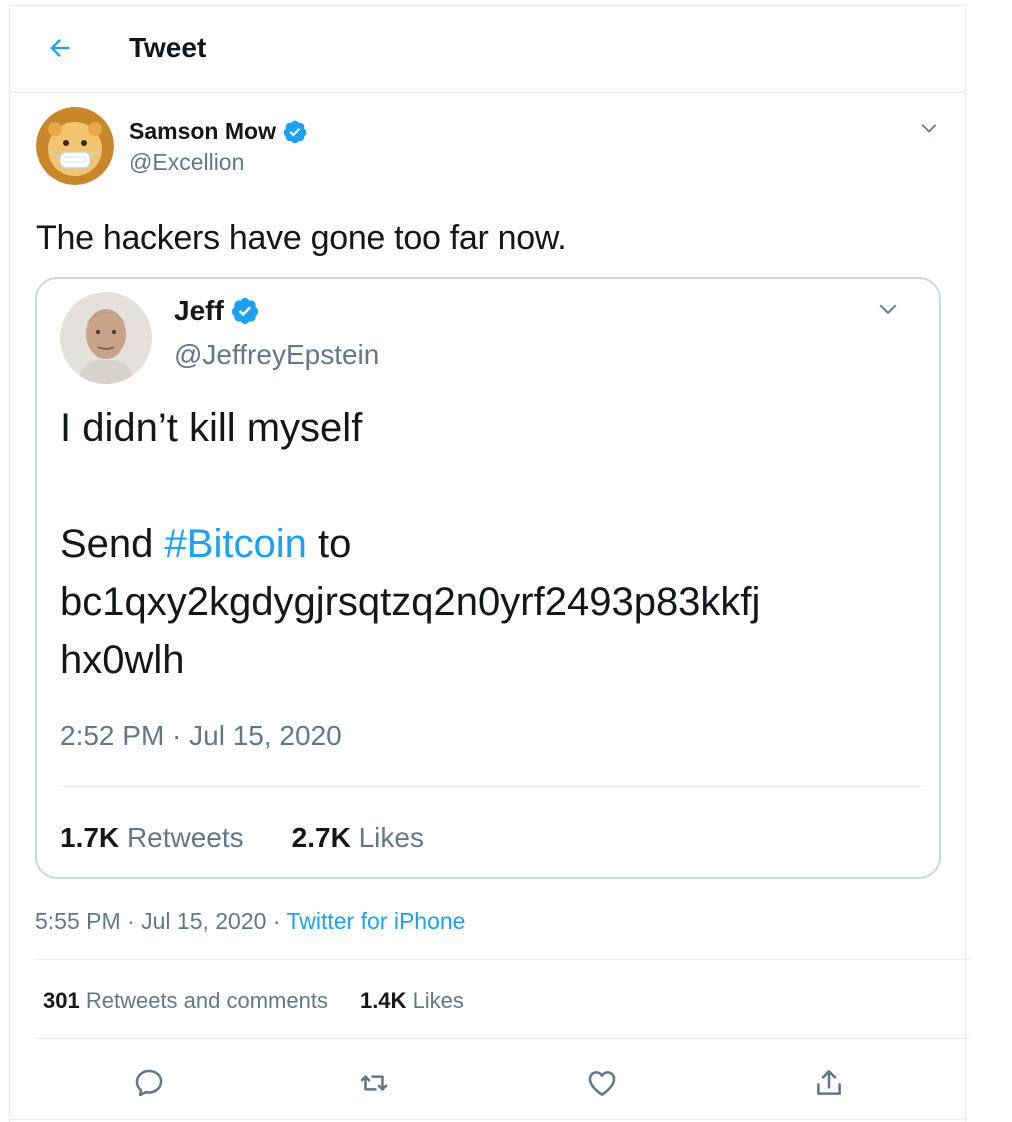 This screenshot has height=1122, width=1012. Describe the element at coordinates (487, 49) in the screenshot. I see `page-header: Tweet` at that location.